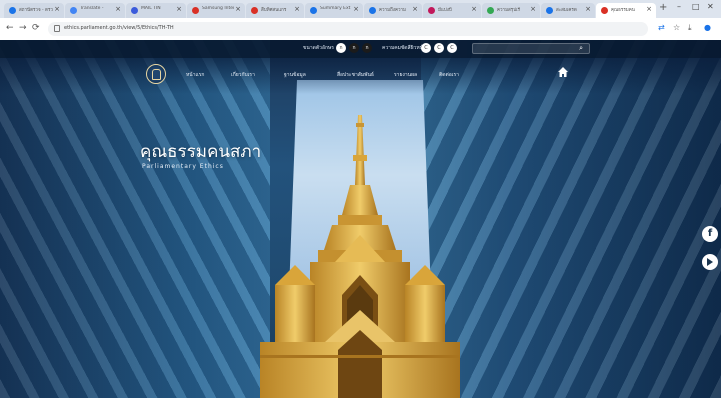 This screenshot has width=721, height=398. What do you see at coordinates (318, 48) in the screenshot?
I see `font-size-label: ขนาดตัวอักษร` at bounding box center [318, 48].